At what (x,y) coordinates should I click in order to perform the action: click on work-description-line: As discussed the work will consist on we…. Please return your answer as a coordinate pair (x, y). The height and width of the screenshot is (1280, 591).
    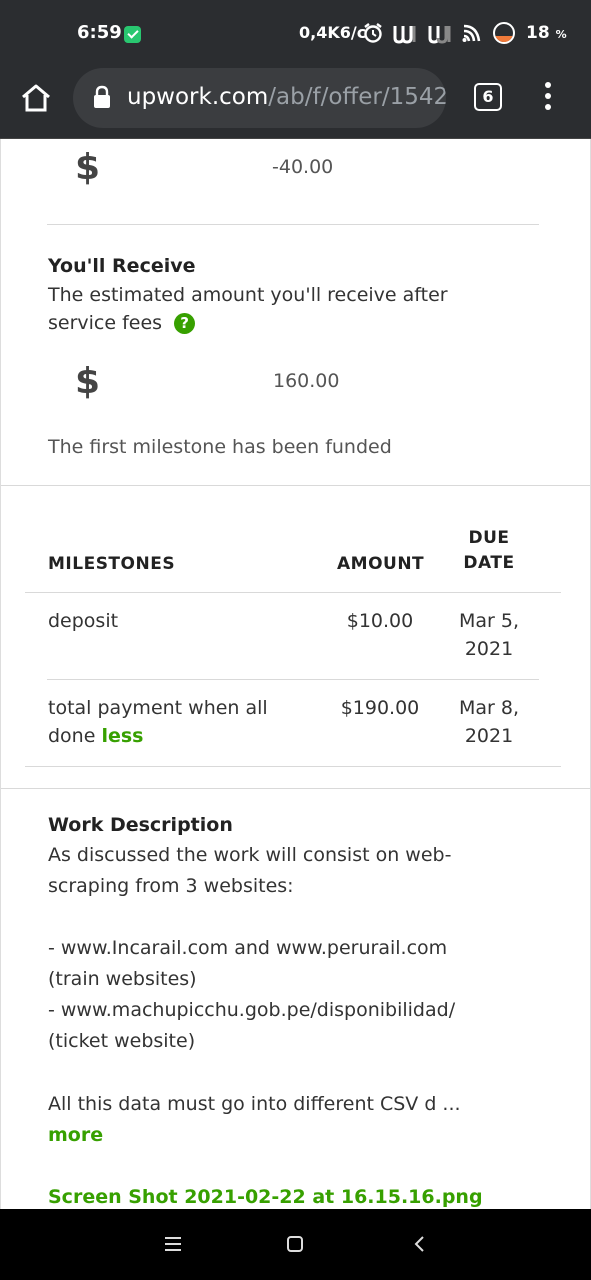
    Looking at the image, I should click on (250, 855).